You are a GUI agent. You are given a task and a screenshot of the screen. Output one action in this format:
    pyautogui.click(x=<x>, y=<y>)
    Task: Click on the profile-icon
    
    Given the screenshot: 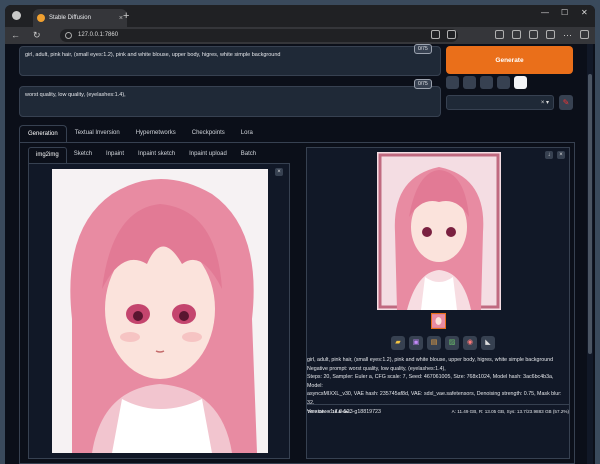 What is the action you would take?
    pyautogui.click(x=16, y=15)
    